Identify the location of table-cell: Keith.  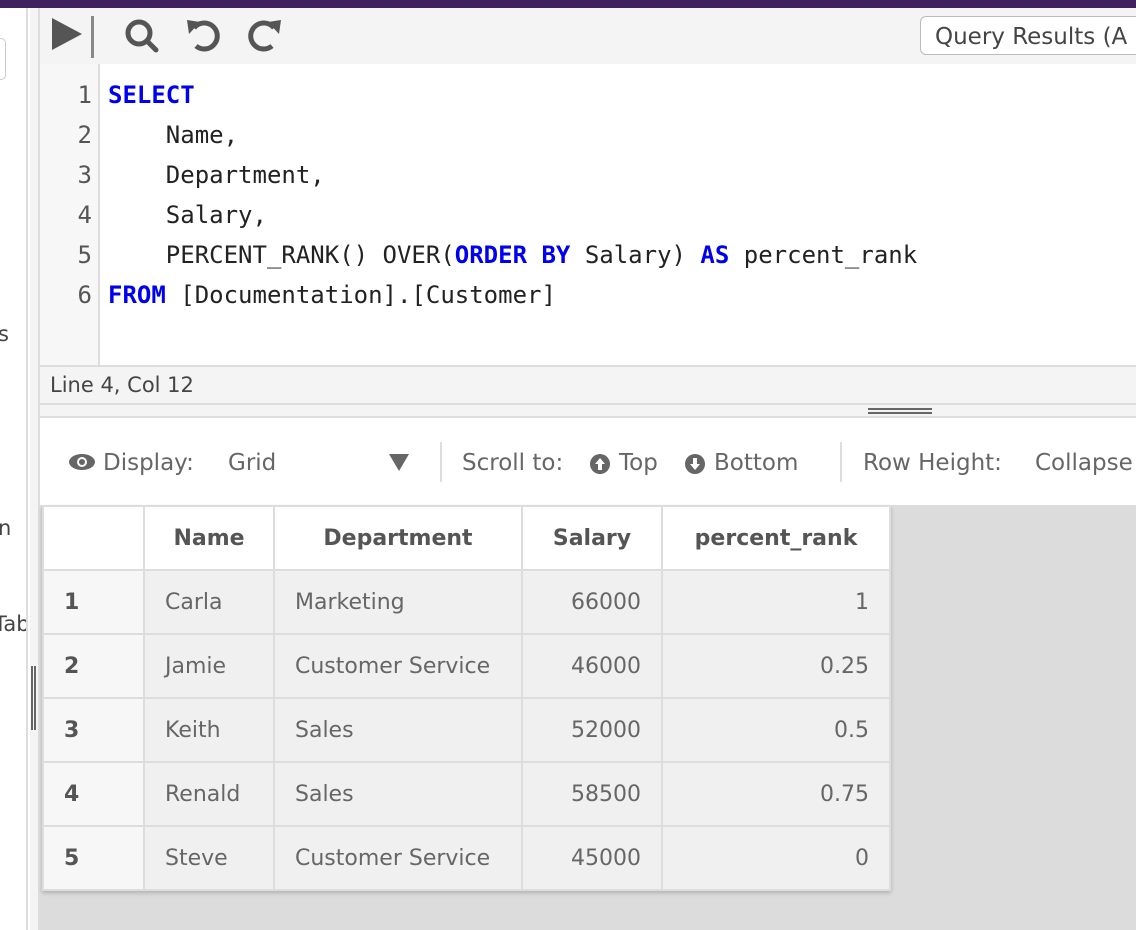
(209, 730).